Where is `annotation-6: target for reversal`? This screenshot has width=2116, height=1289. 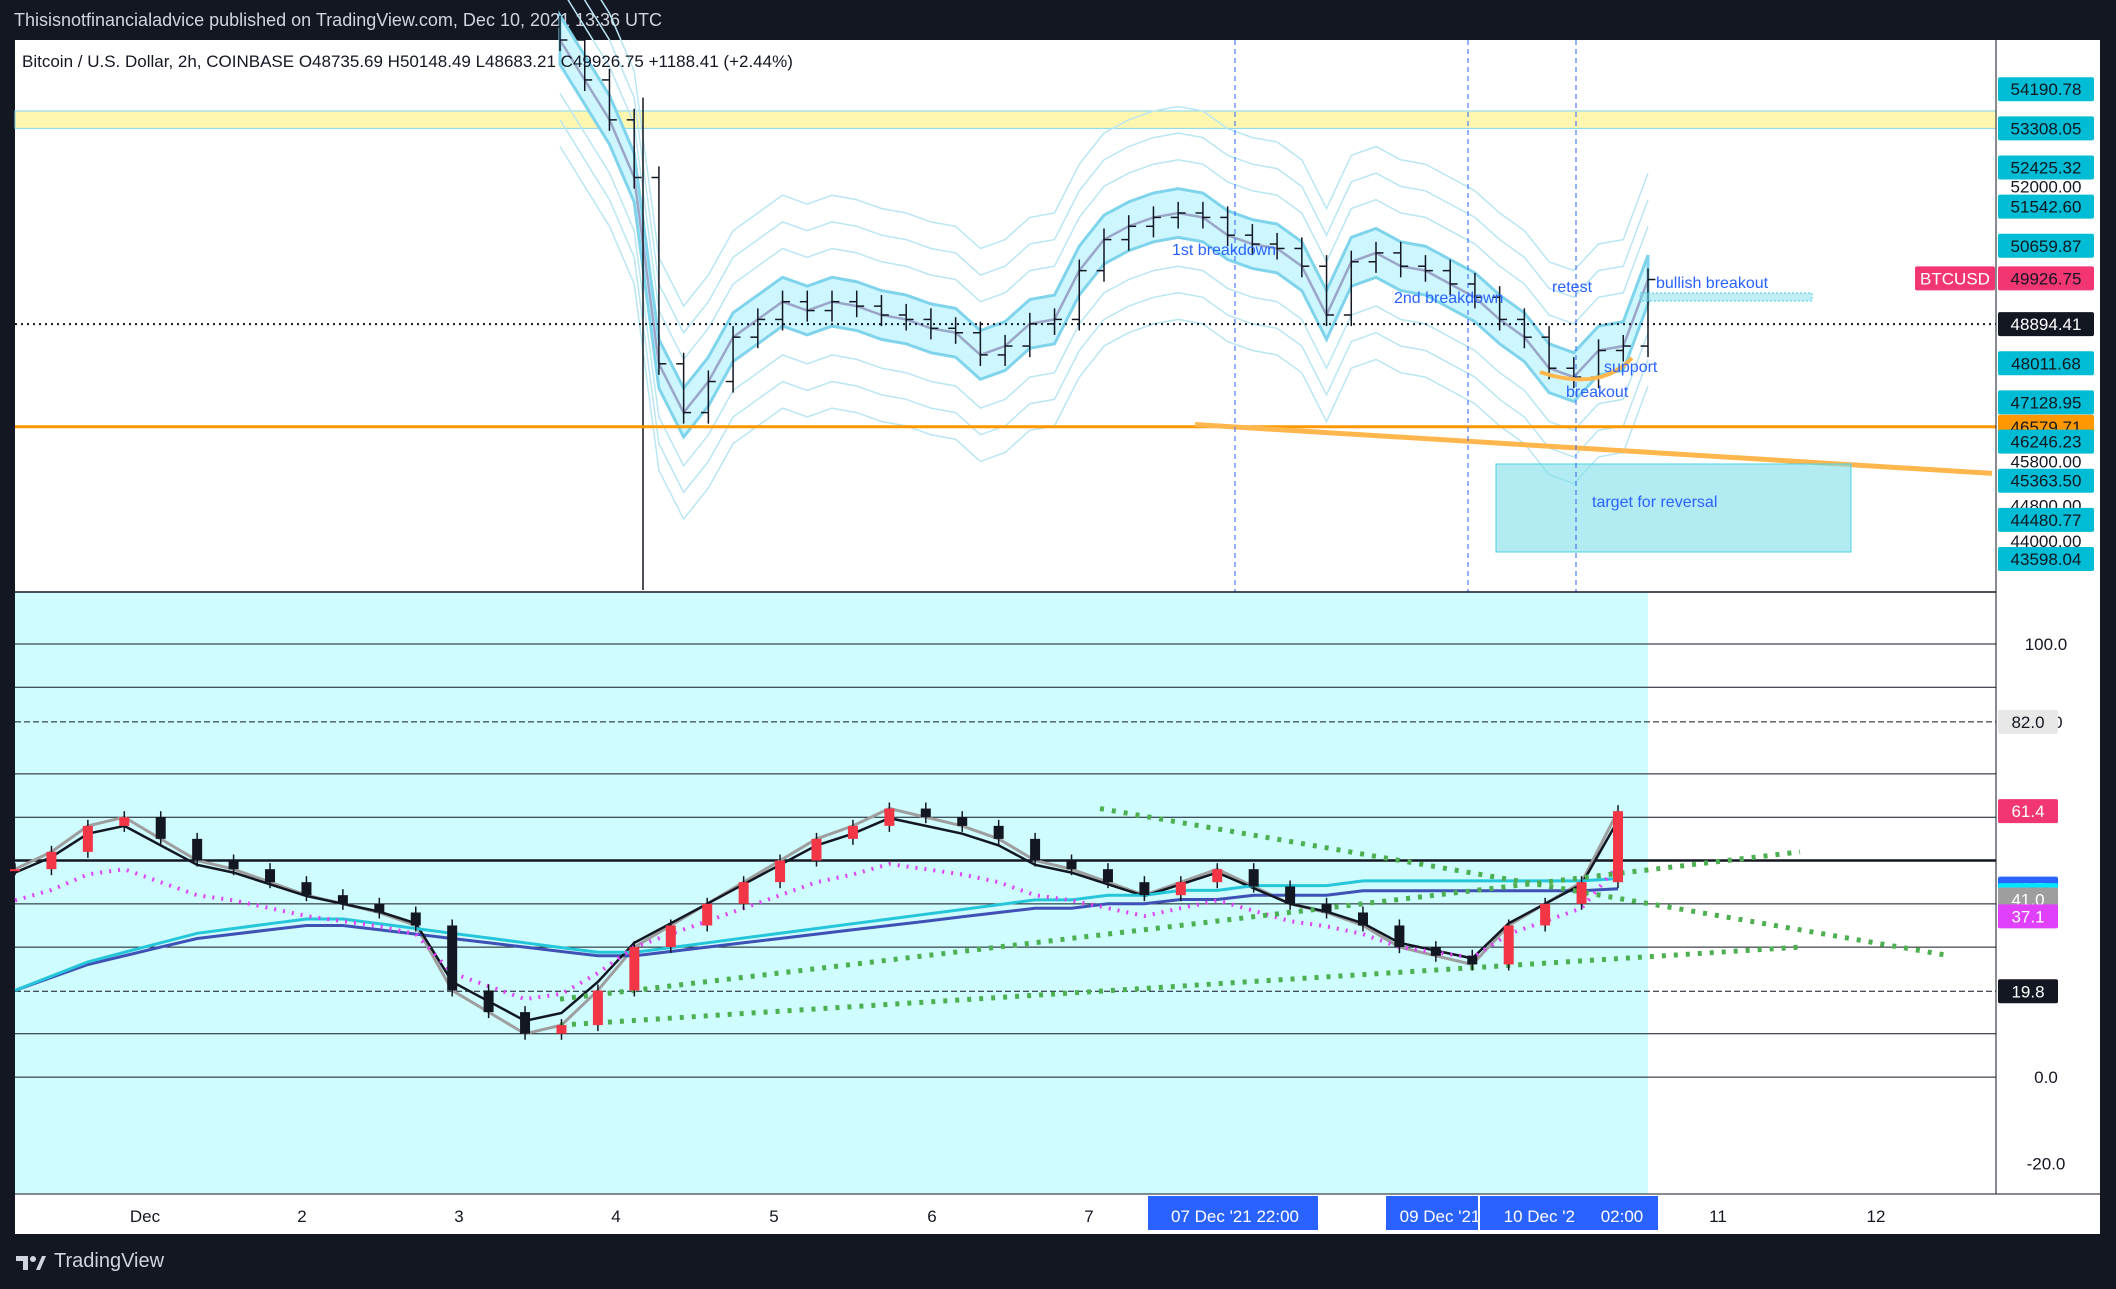 annotation-6: target for reversal is located at coordinates (1654, 502).